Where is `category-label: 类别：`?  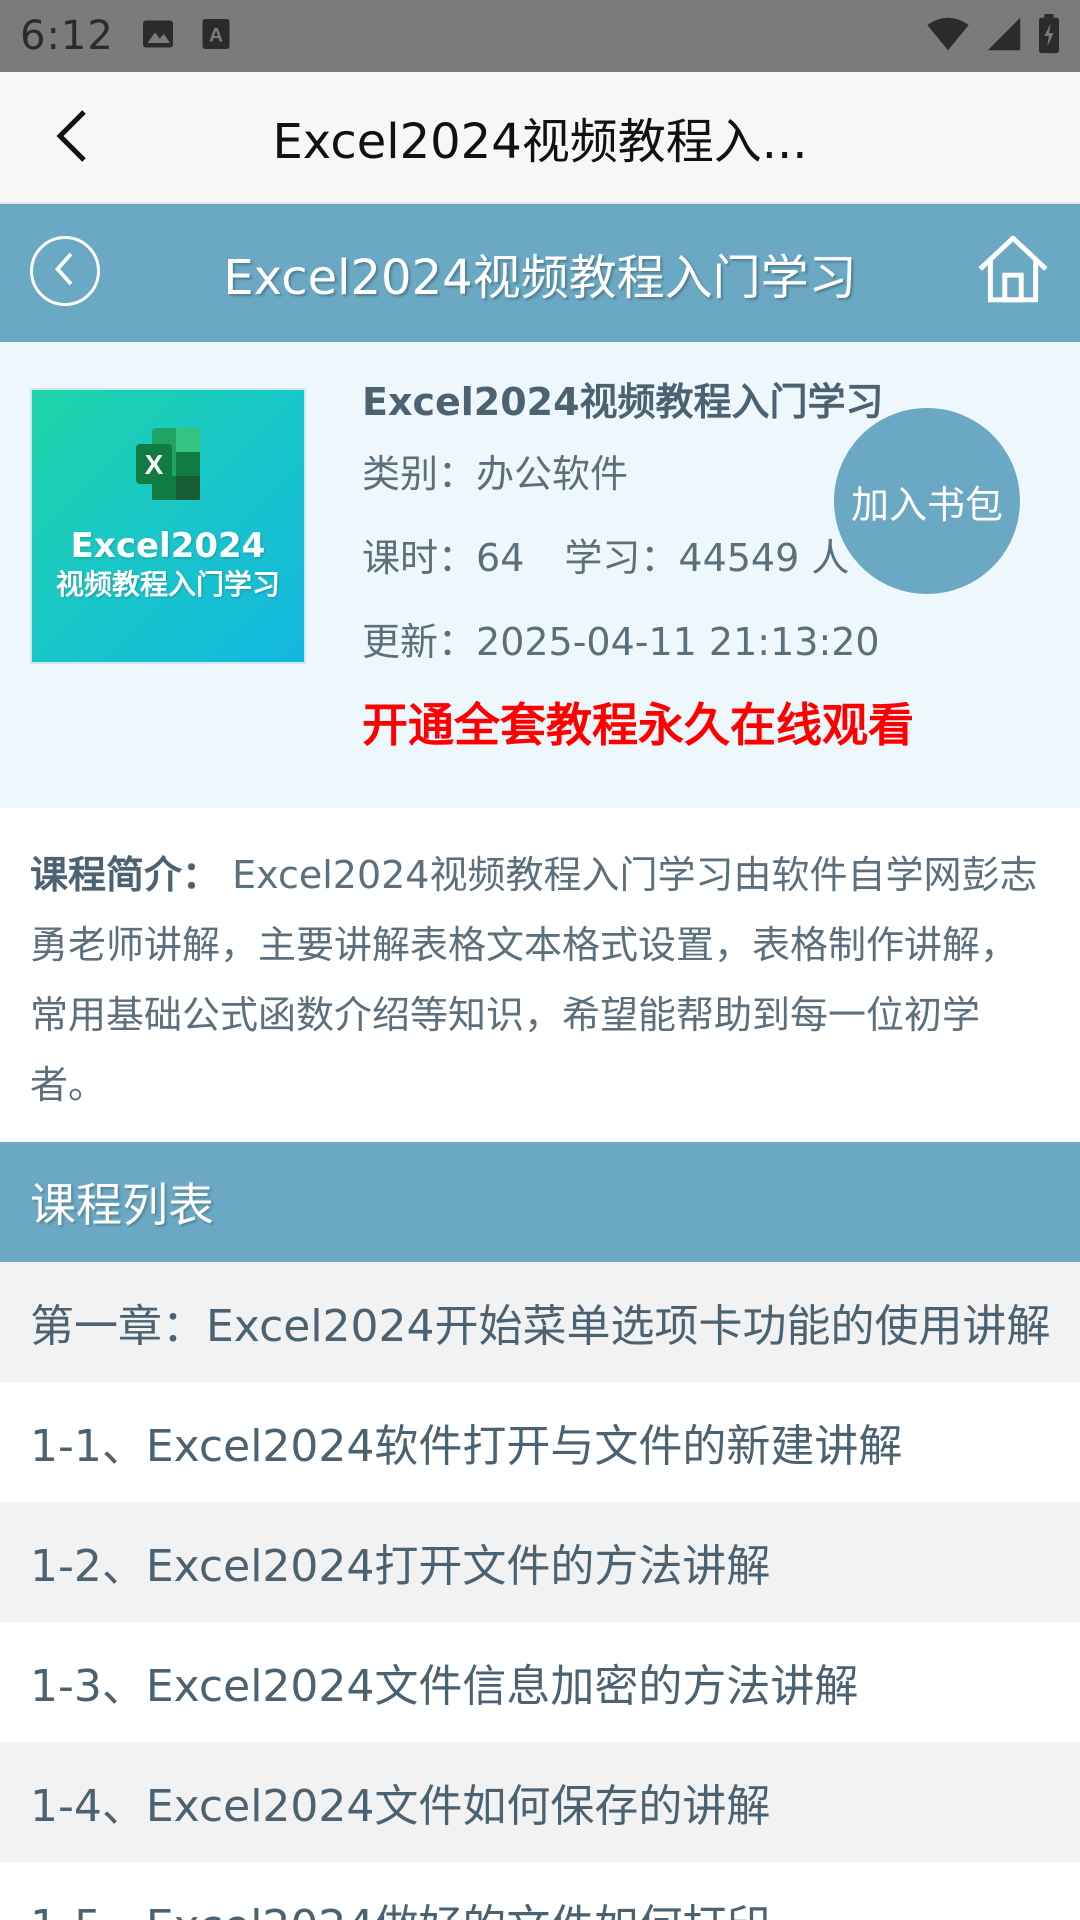
category-label: 类别： is located at coordinates (419, 474).